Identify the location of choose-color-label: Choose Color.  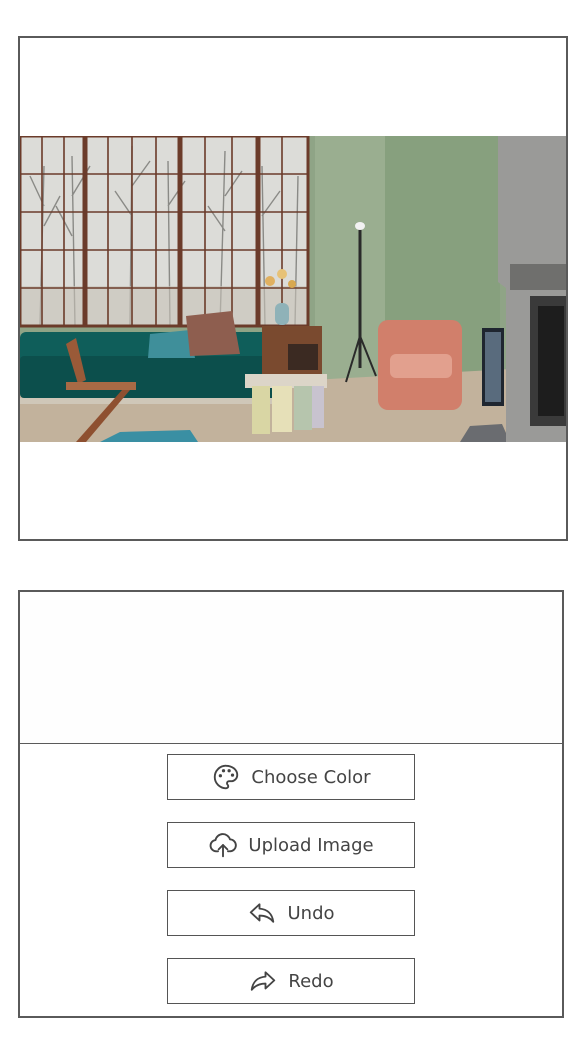
(311, 777).